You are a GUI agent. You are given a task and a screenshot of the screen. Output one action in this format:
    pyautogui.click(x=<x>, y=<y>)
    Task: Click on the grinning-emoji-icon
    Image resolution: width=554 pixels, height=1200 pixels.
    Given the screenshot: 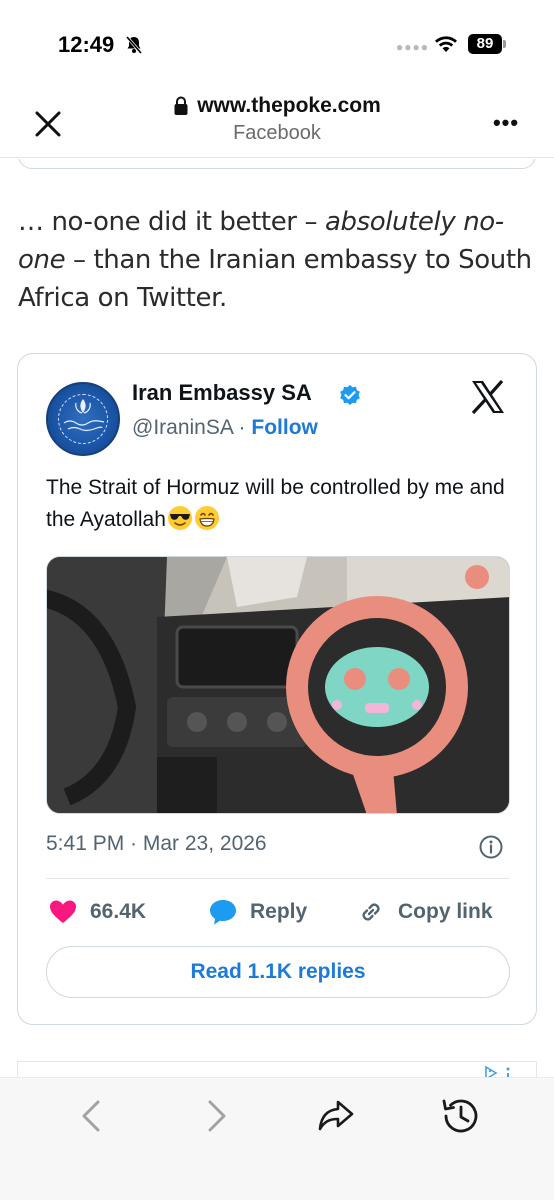 What is the action you would take?
    pyautogui.click(x=206, y=518)
    